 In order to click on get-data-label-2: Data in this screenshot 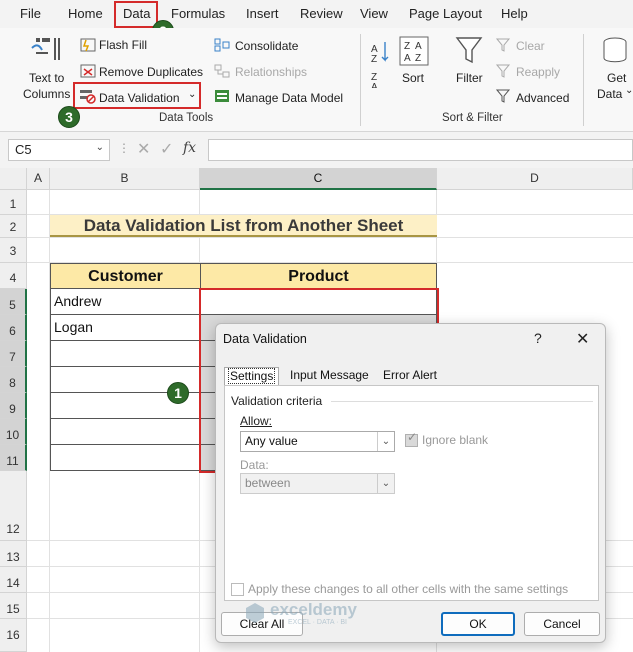, I will do `click(609, 94)`.